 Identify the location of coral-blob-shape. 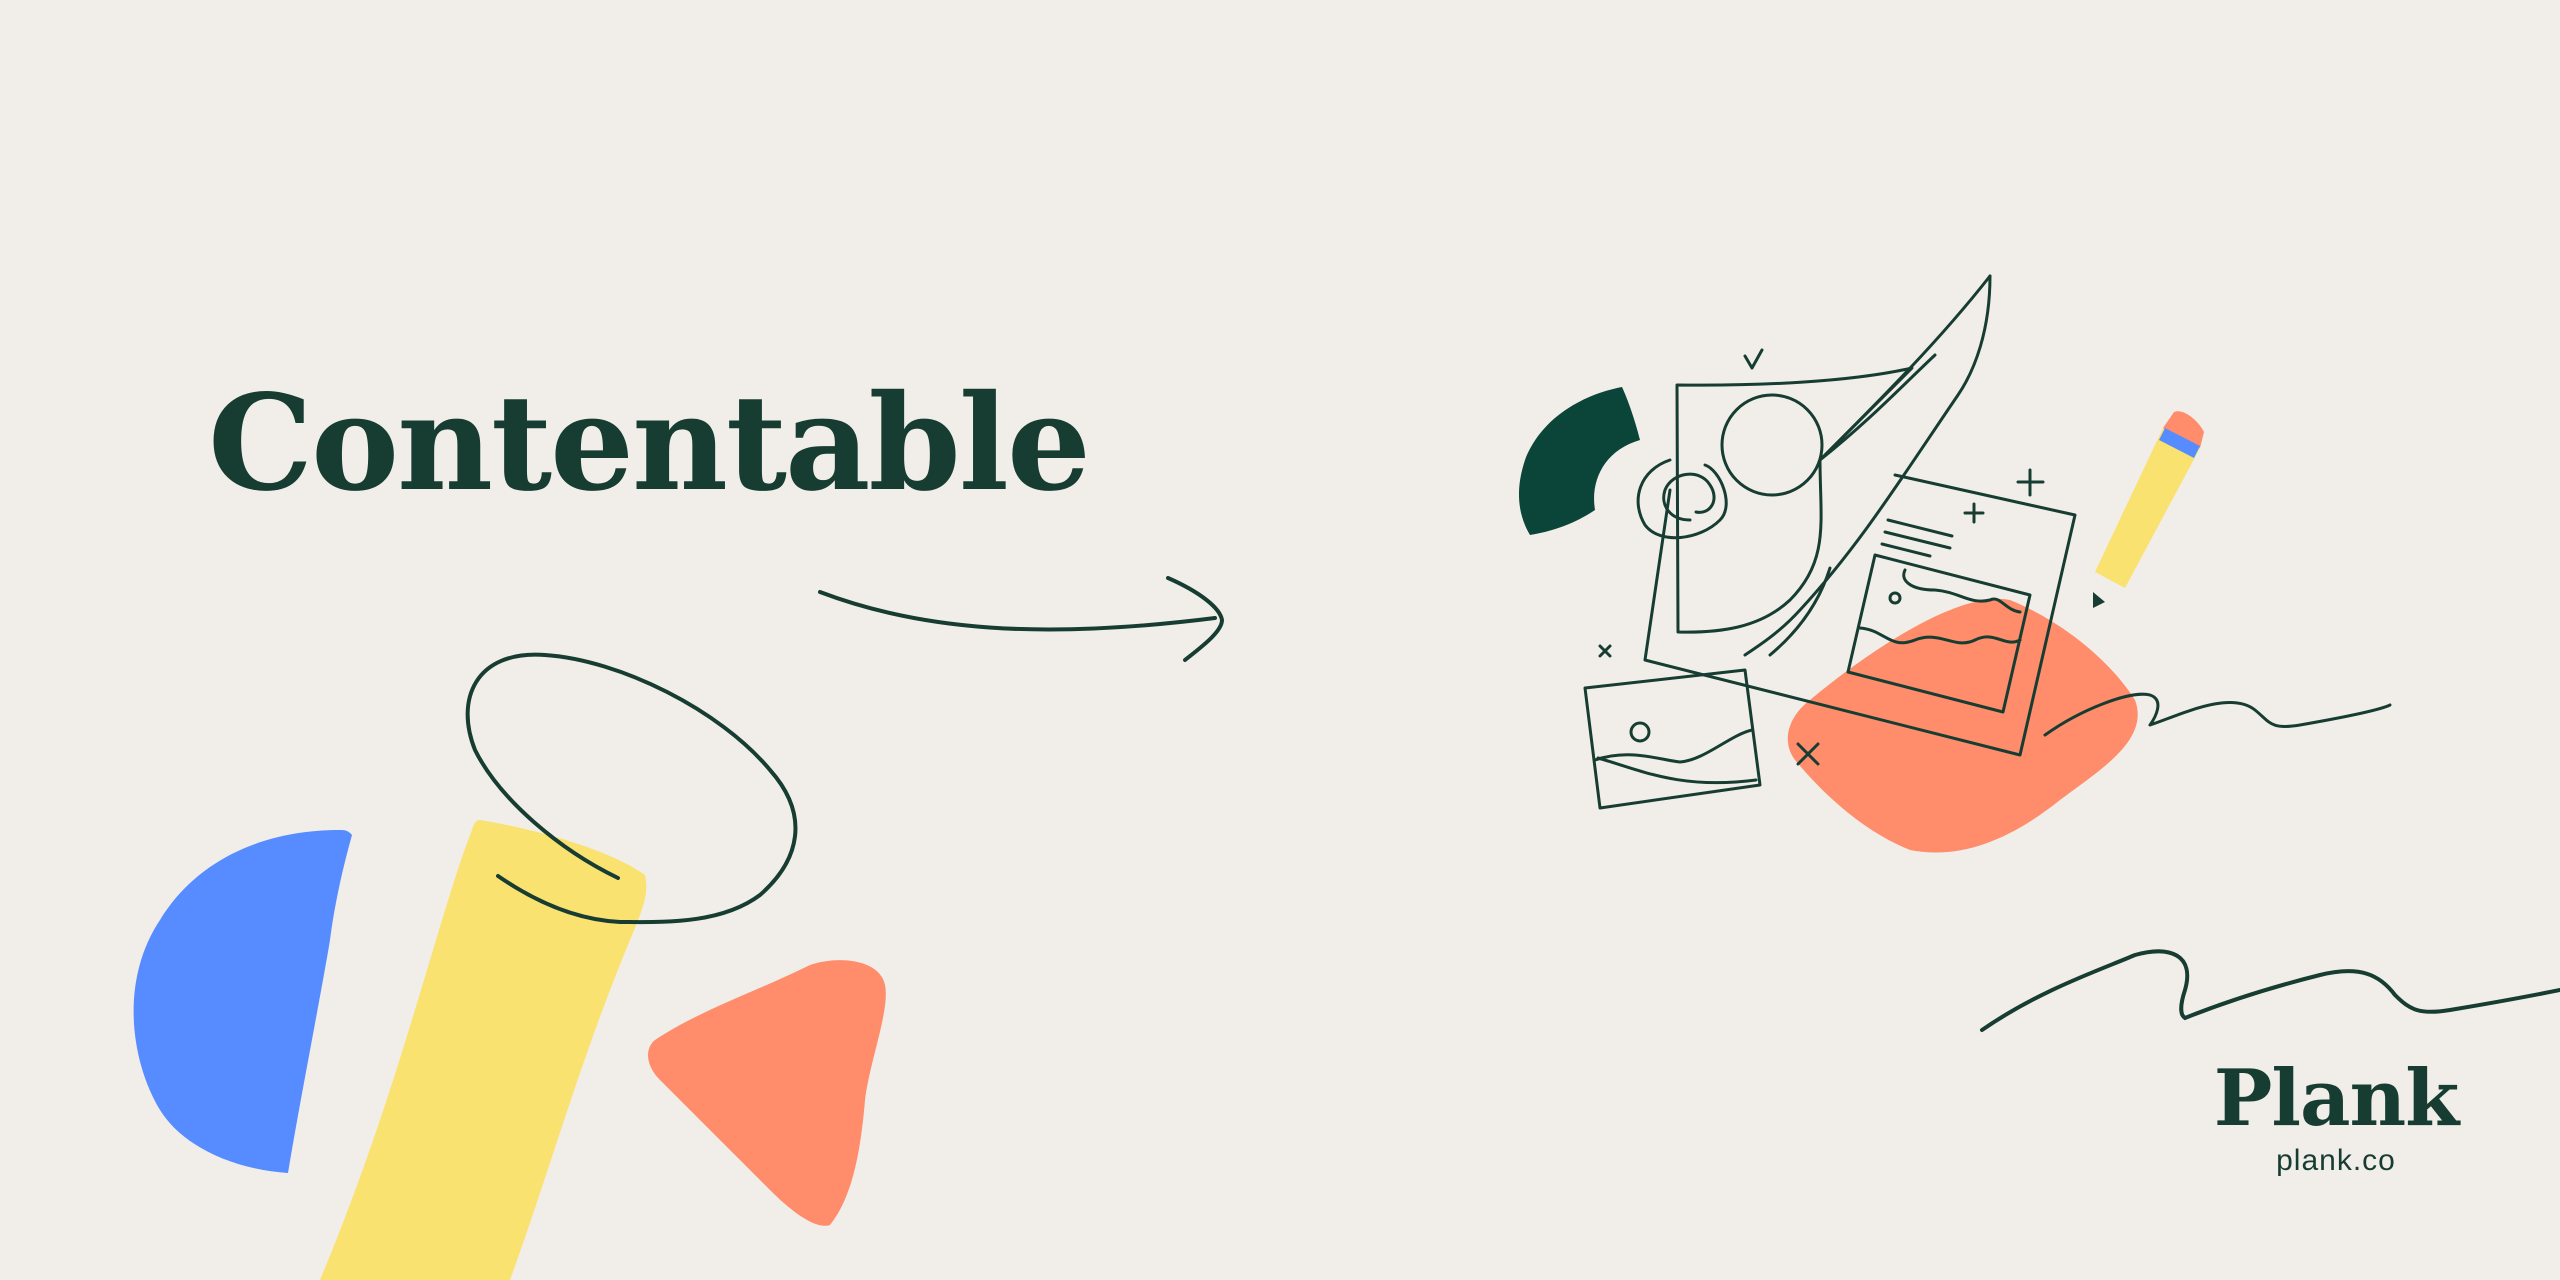
(1962, 725).